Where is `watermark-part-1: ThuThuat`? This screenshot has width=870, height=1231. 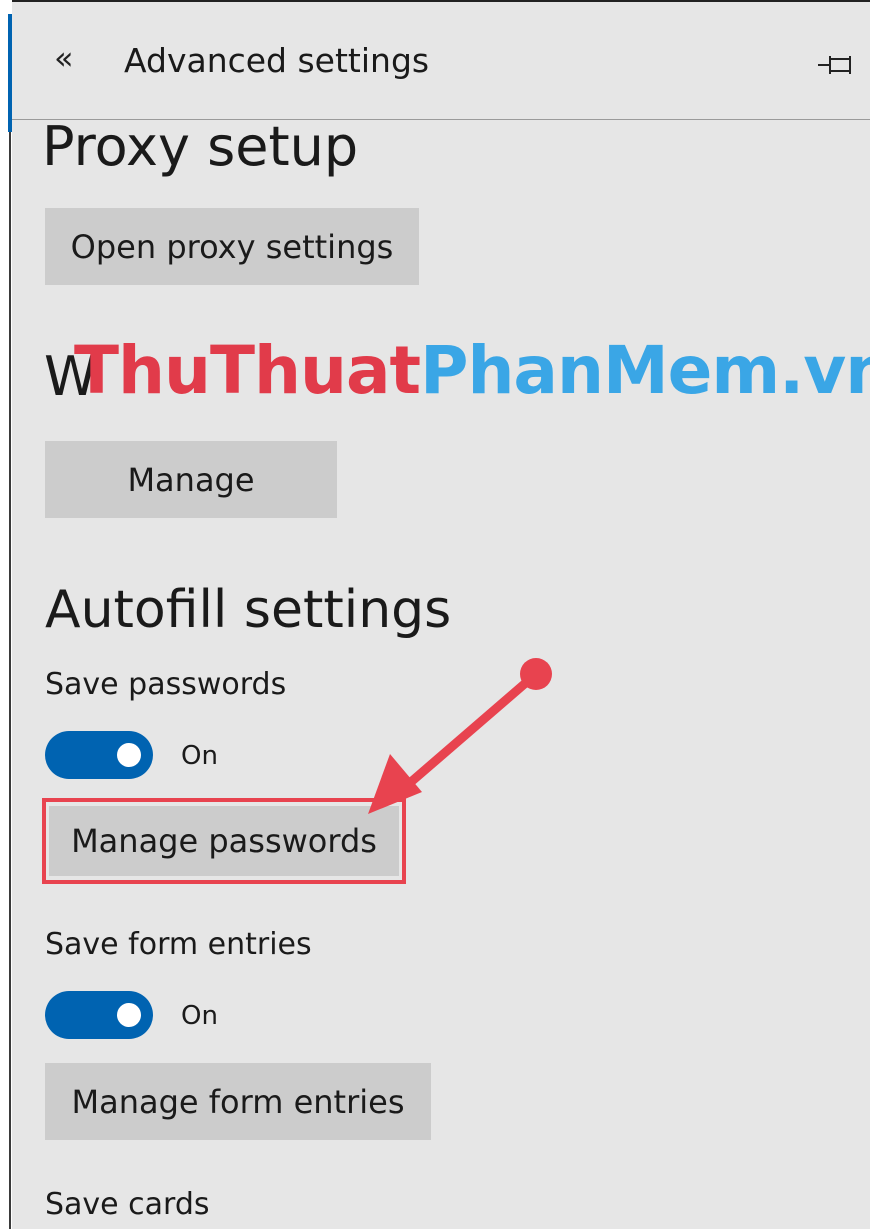
watermark-part-1: ThuThuat is located at coordinates (247, 370).